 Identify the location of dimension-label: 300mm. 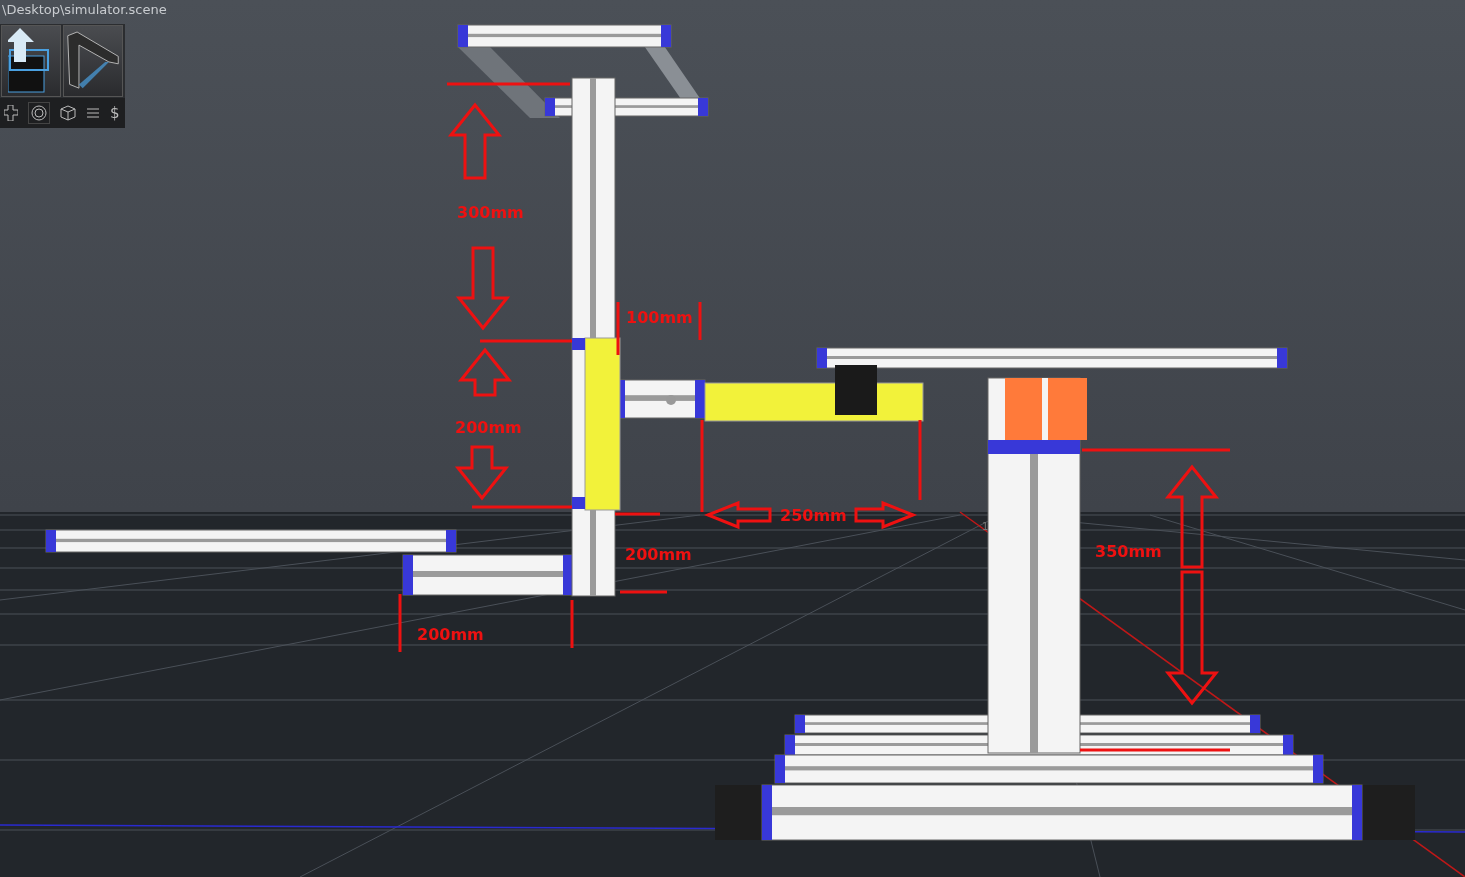
(490, 212).